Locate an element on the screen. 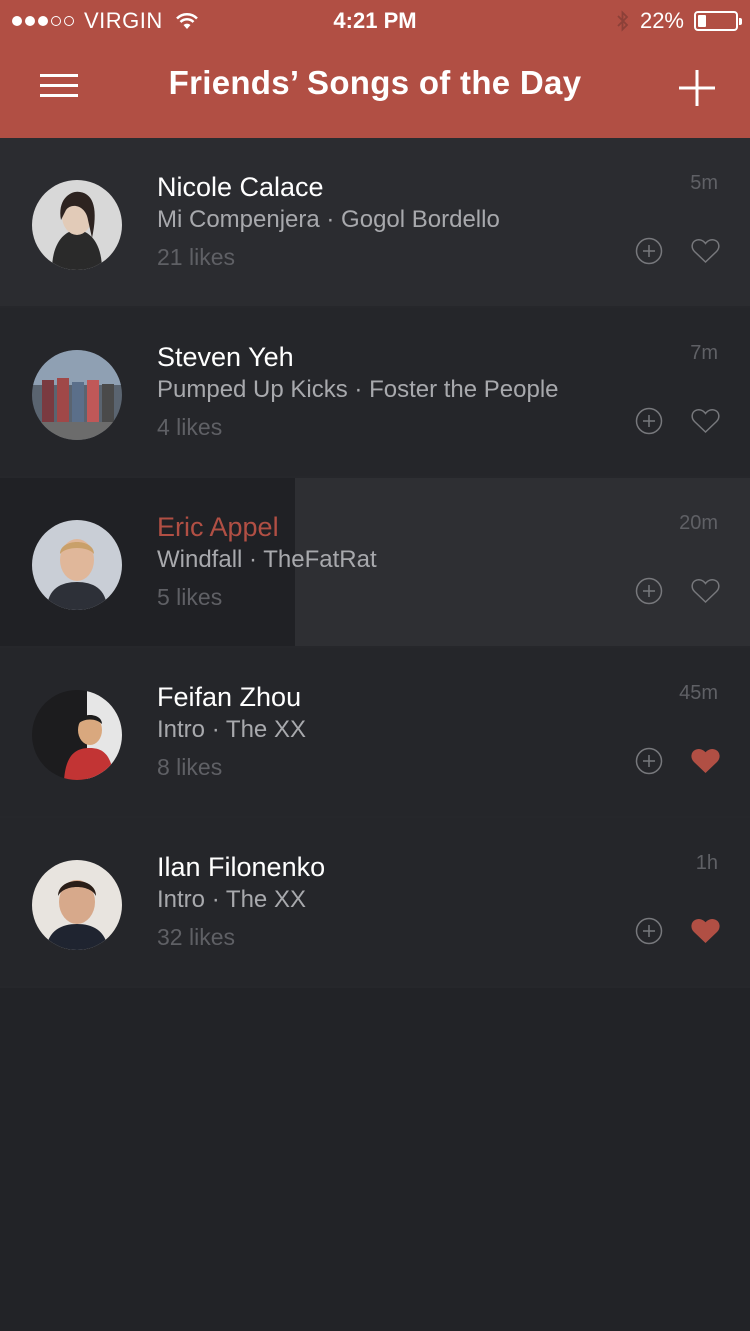 The height and width of the screenshot is (1331, 750). friend-name: Eric Appel is located at coordinates (218, 527).